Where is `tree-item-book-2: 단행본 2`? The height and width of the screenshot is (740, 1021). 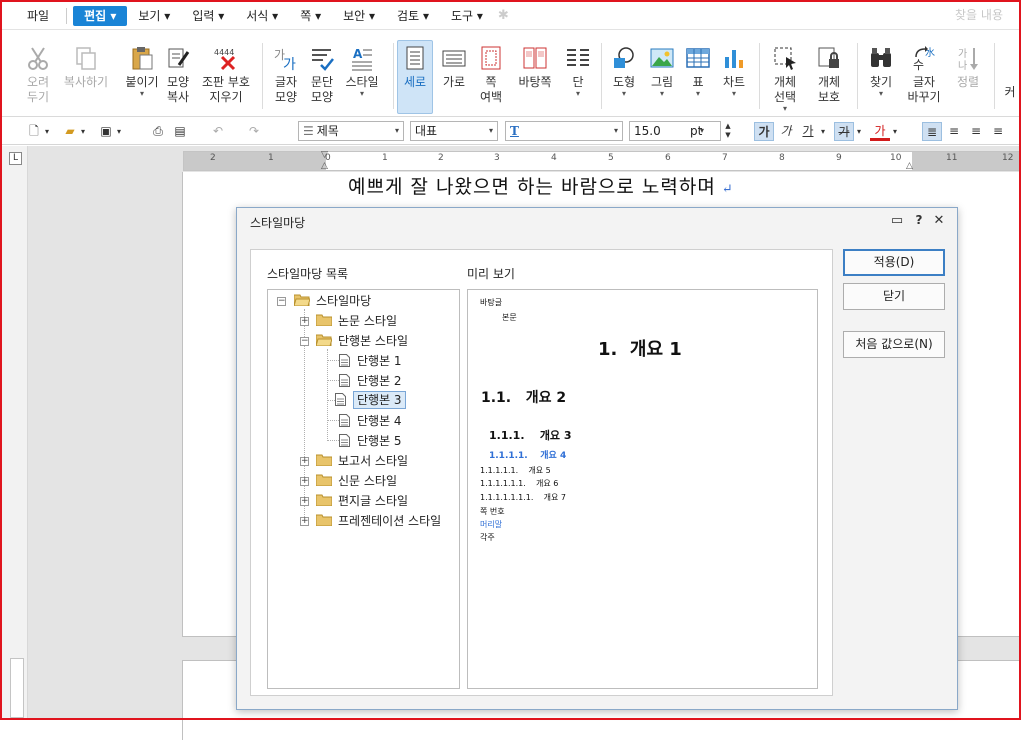
tree-item-book-2: 단행본 2 is located at coordinates (370, 381).